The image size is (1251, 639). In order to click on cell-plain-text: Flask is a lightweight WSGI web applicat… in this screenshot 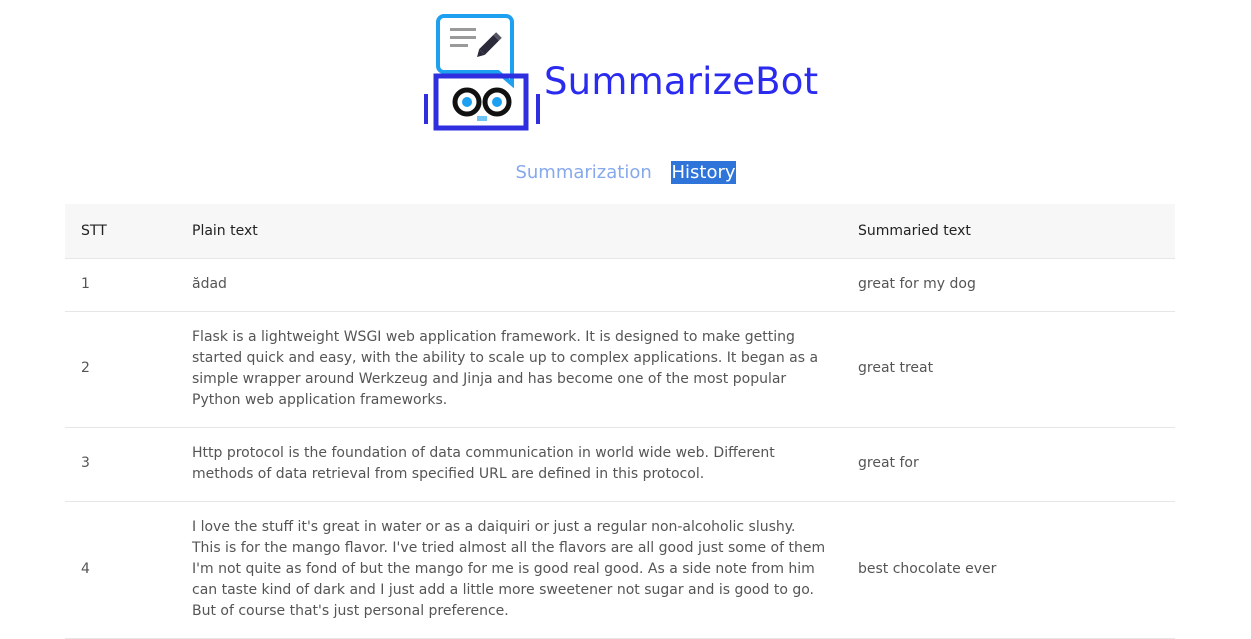, I will do `click(509, 369)`.